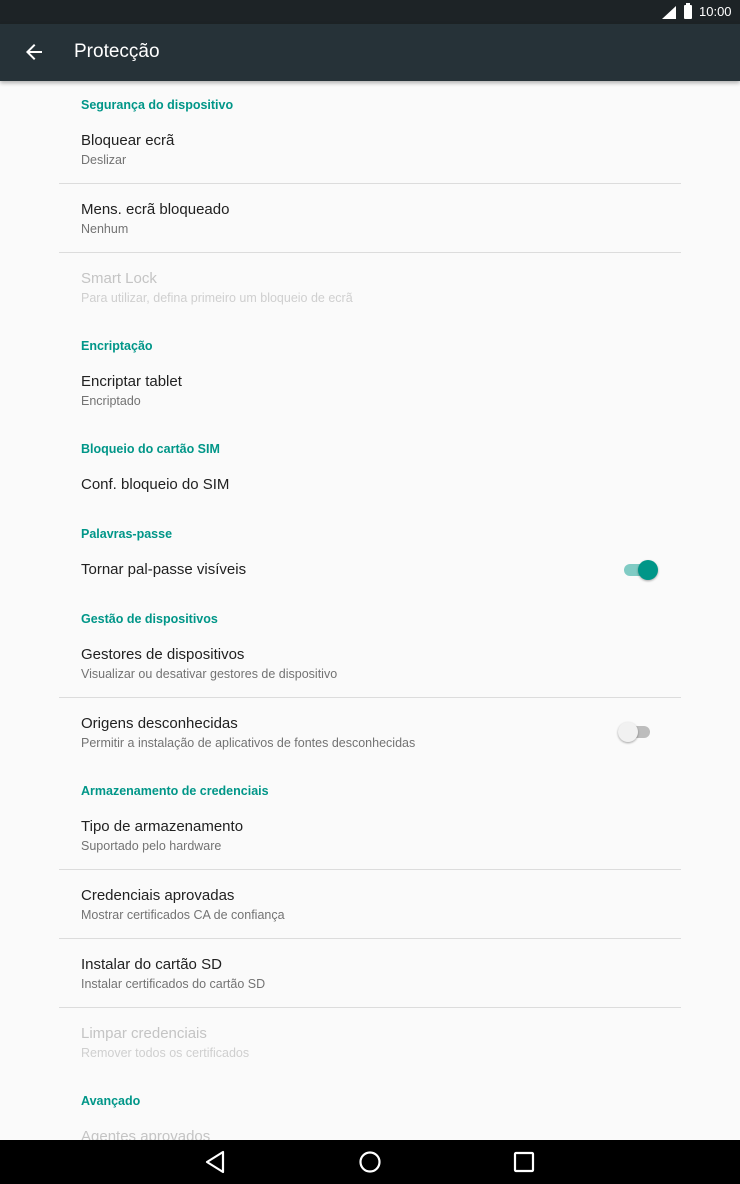 The image size is (740, 1184). I want to click on install-from-sd-summary: Instalar certificados do cartão SD, so click(173, 984).